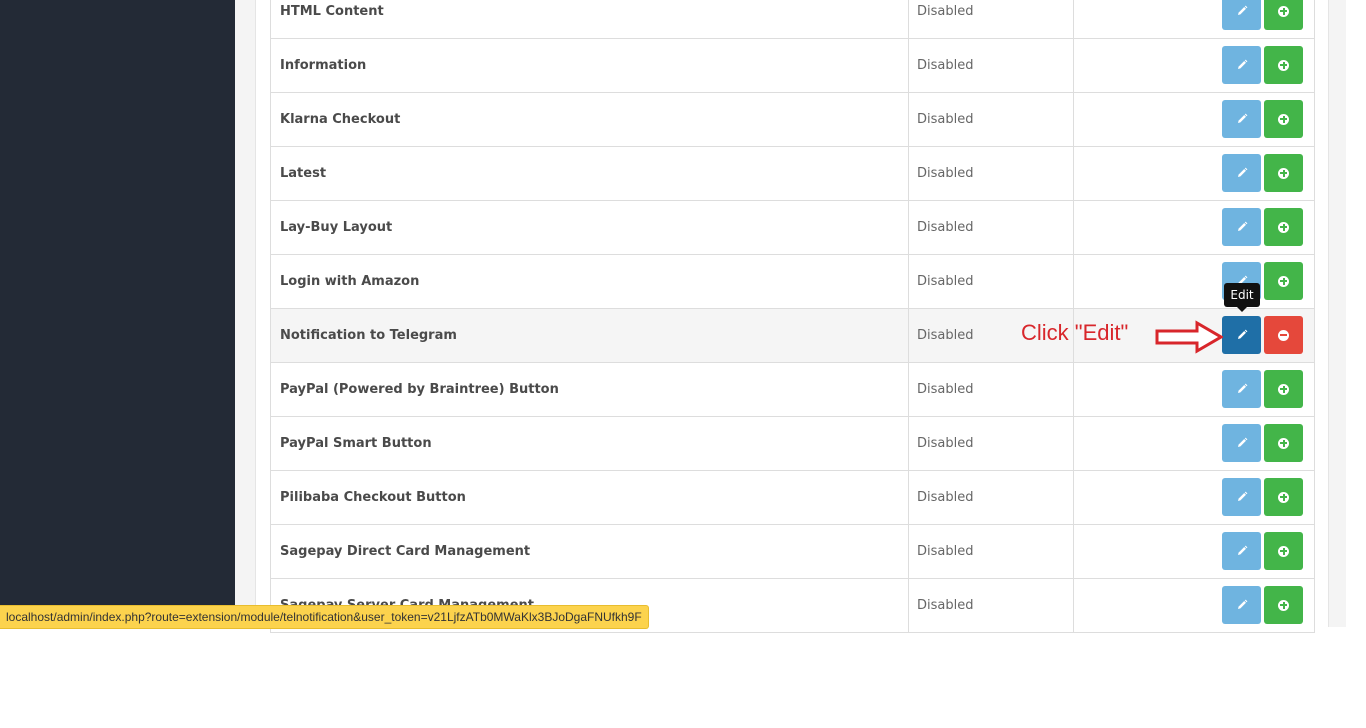 Image resolution: width=1366 pixels, height=728 pixels. I want to click on uninstall-button, so click(1283, 335).